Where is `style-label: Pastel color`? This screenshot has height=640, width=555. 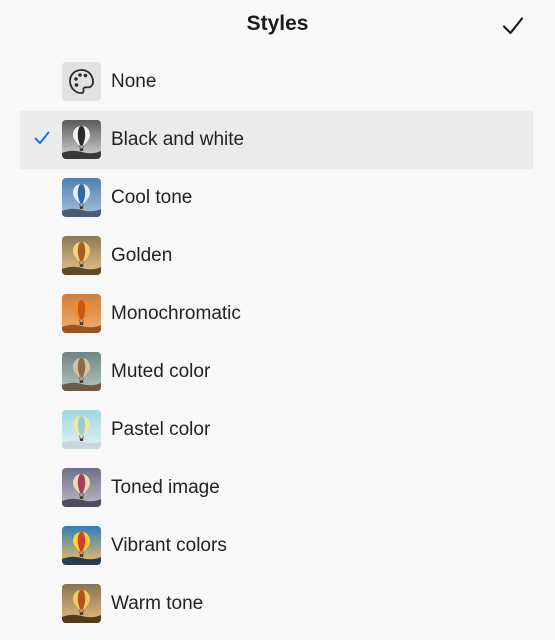
style-label: Pastel color is located at coordinates (161, 429).